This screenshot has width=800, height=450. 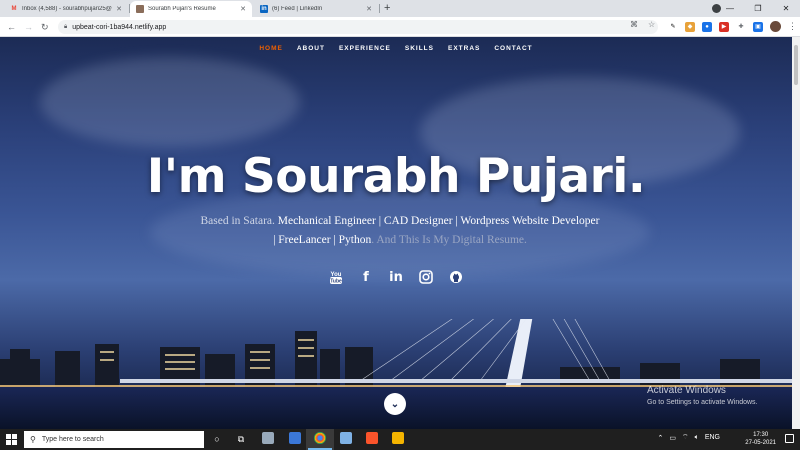 I want to click on minimize-icon: —, so click(x=730, y=8).